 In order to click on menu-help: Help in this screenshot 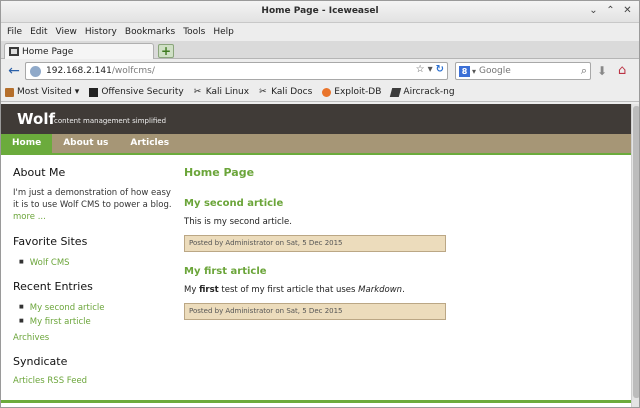, I will do `click(223, 32)`.